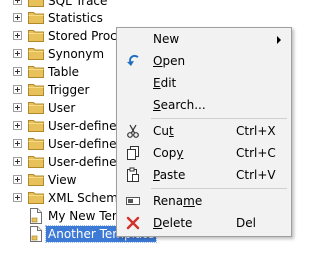 This screenshot has height=261, width=320. Describe the element at coordinates (256, 153) in the screenshot. I see `shortcut-label: Ctrl+C` at that location.